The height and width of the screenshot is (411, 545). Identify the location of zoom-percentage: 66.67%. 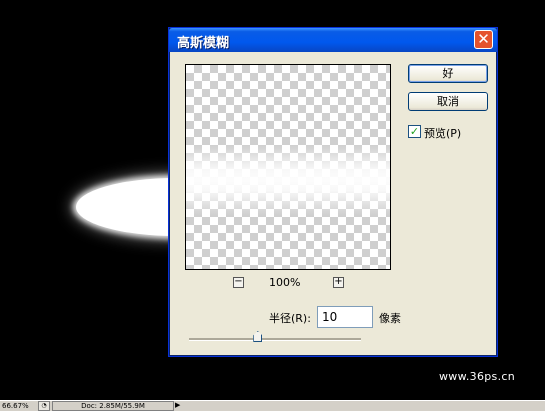
(15, 406).